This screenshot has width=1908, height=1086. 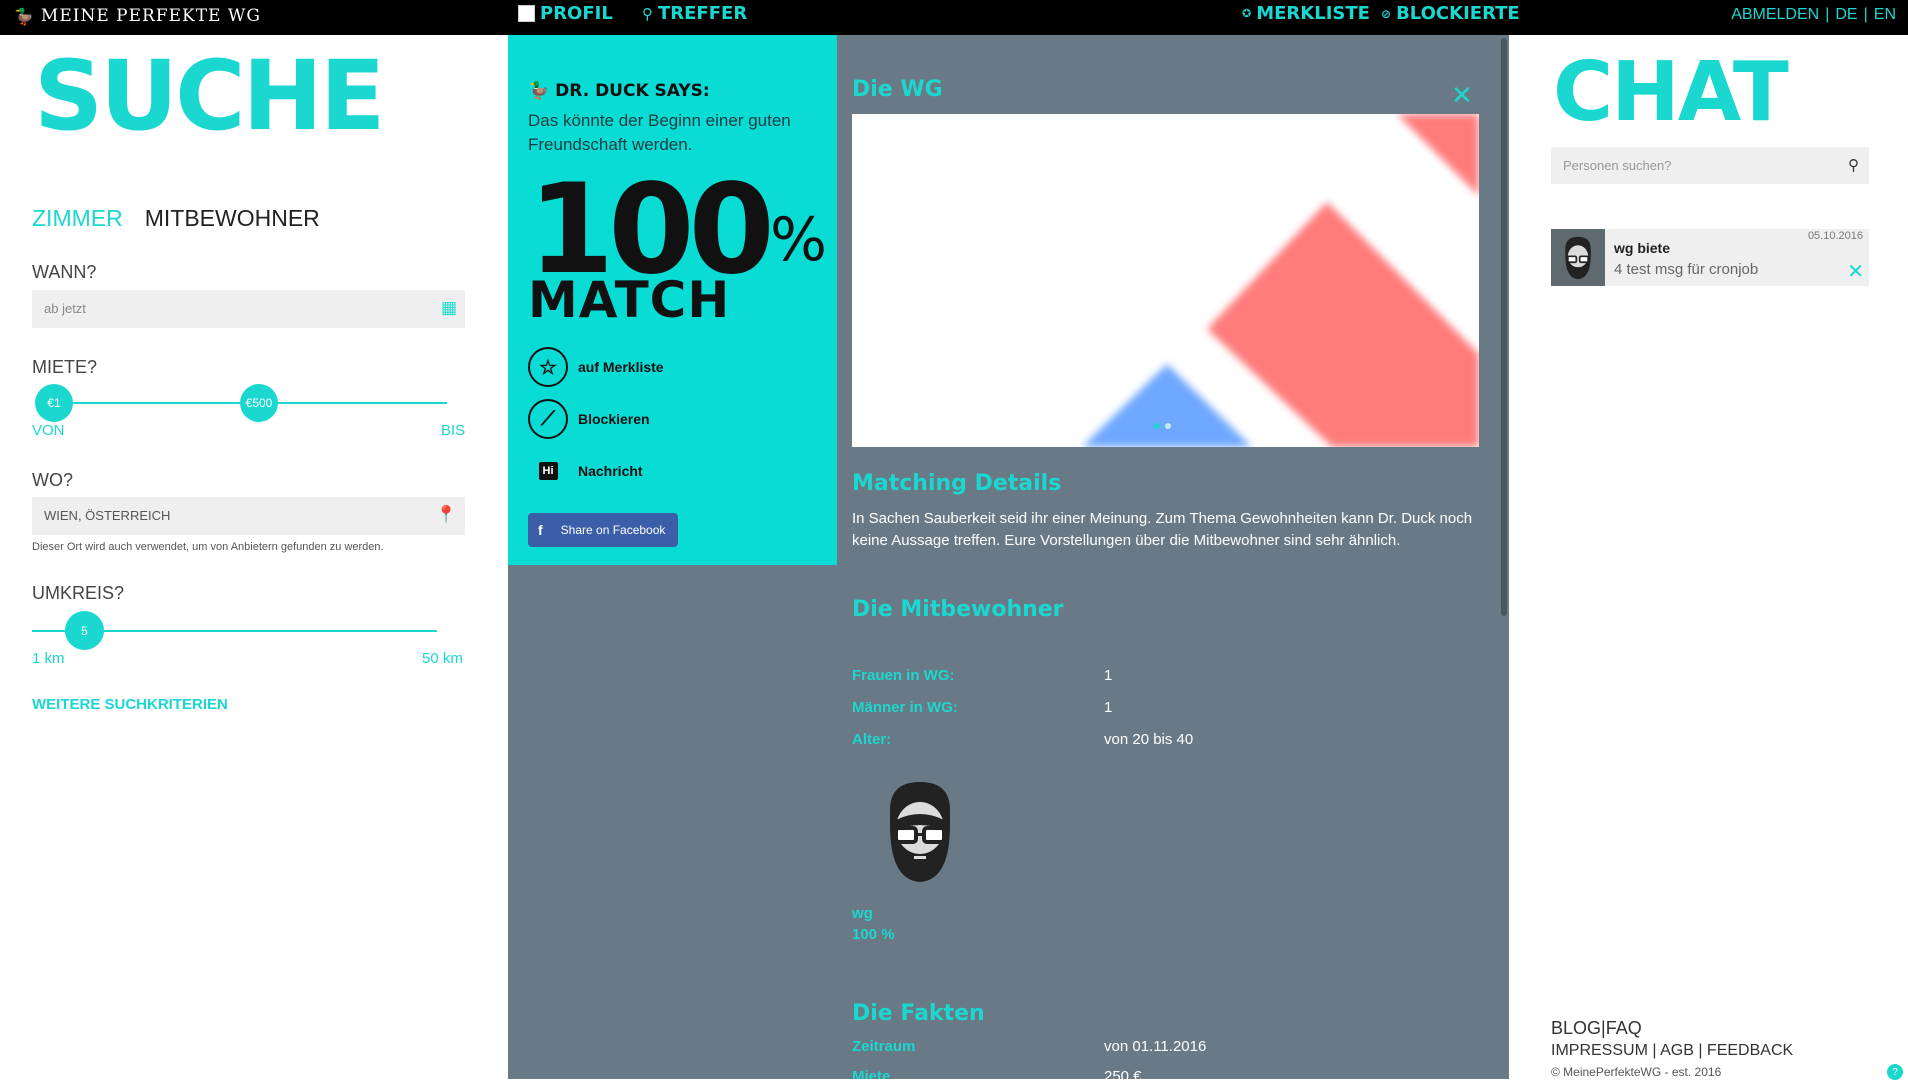 What do you see at coordinates (1108, 707) in the screenshot?
I see `maenner-value: 1` at bounding box center [1108, 707].